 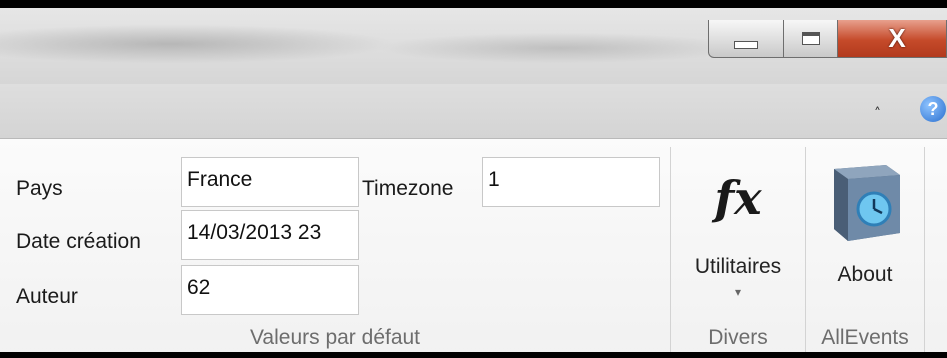 What do you see at coordinates (867, 203) in the screenshot?
I see `clock-box-icon` at bounding box center [867, 203].